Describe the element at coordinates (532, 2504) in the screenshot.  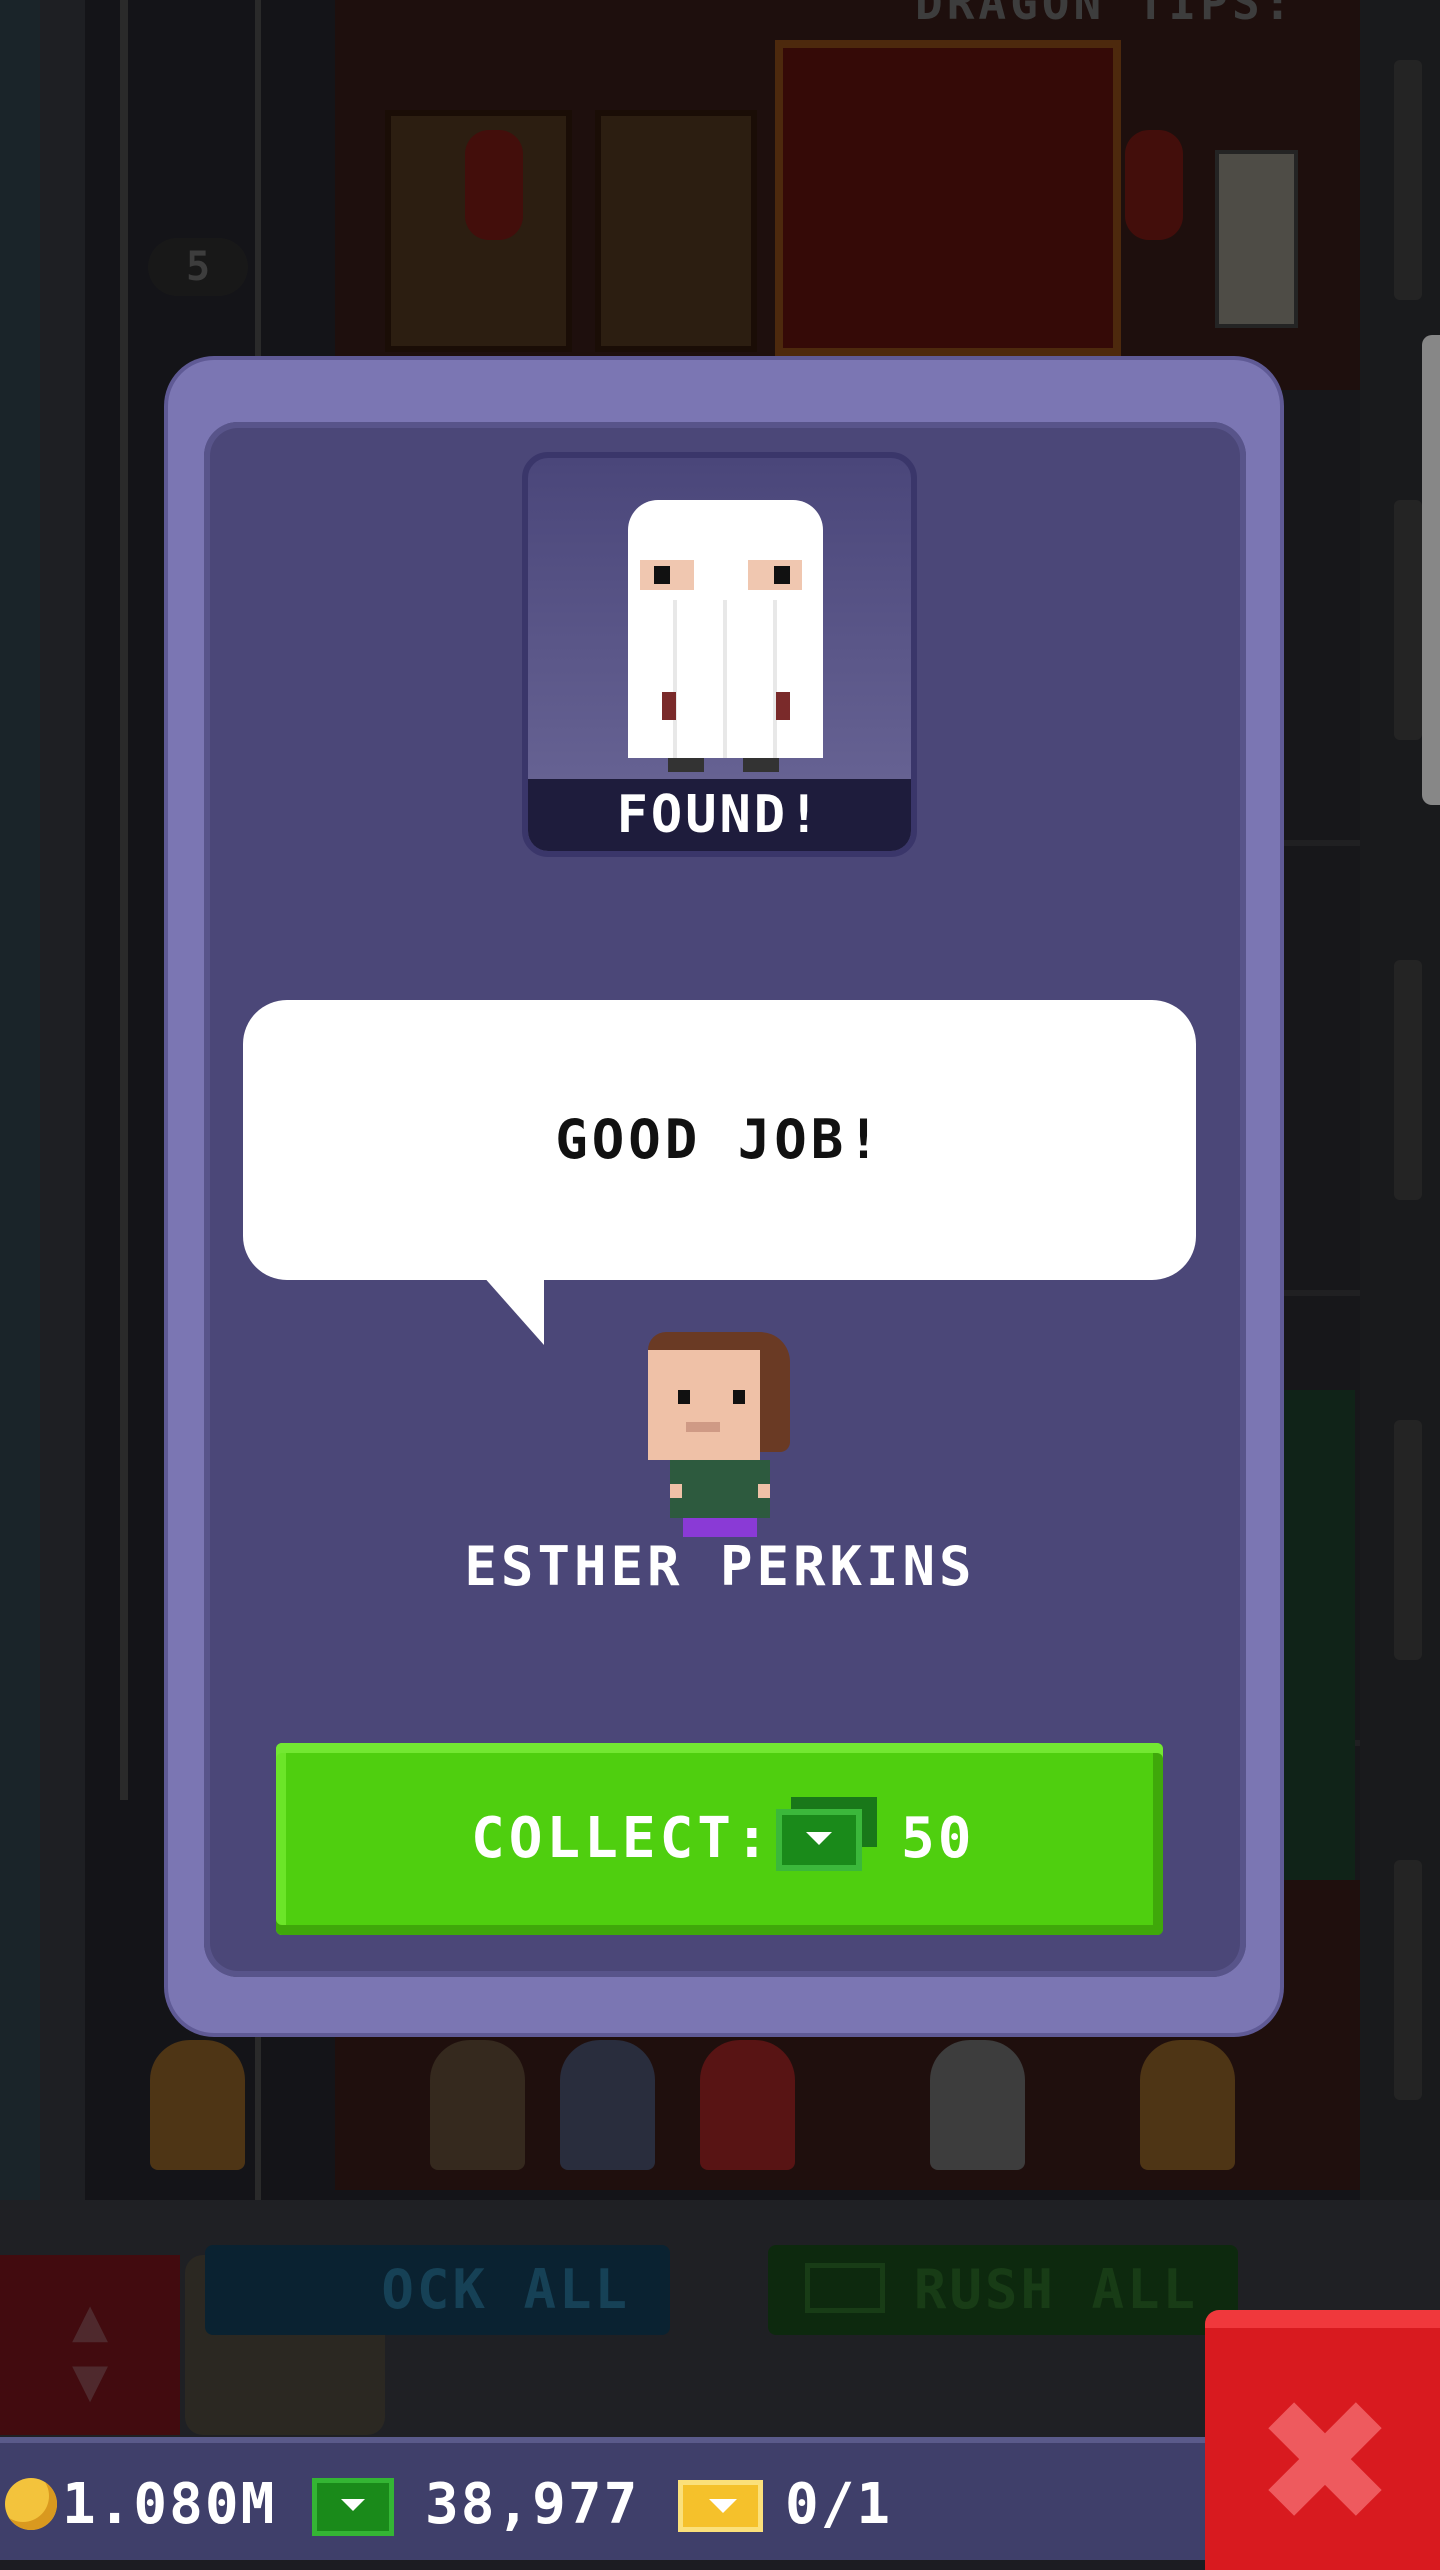
I see `bux-count: 38,977` at that location.